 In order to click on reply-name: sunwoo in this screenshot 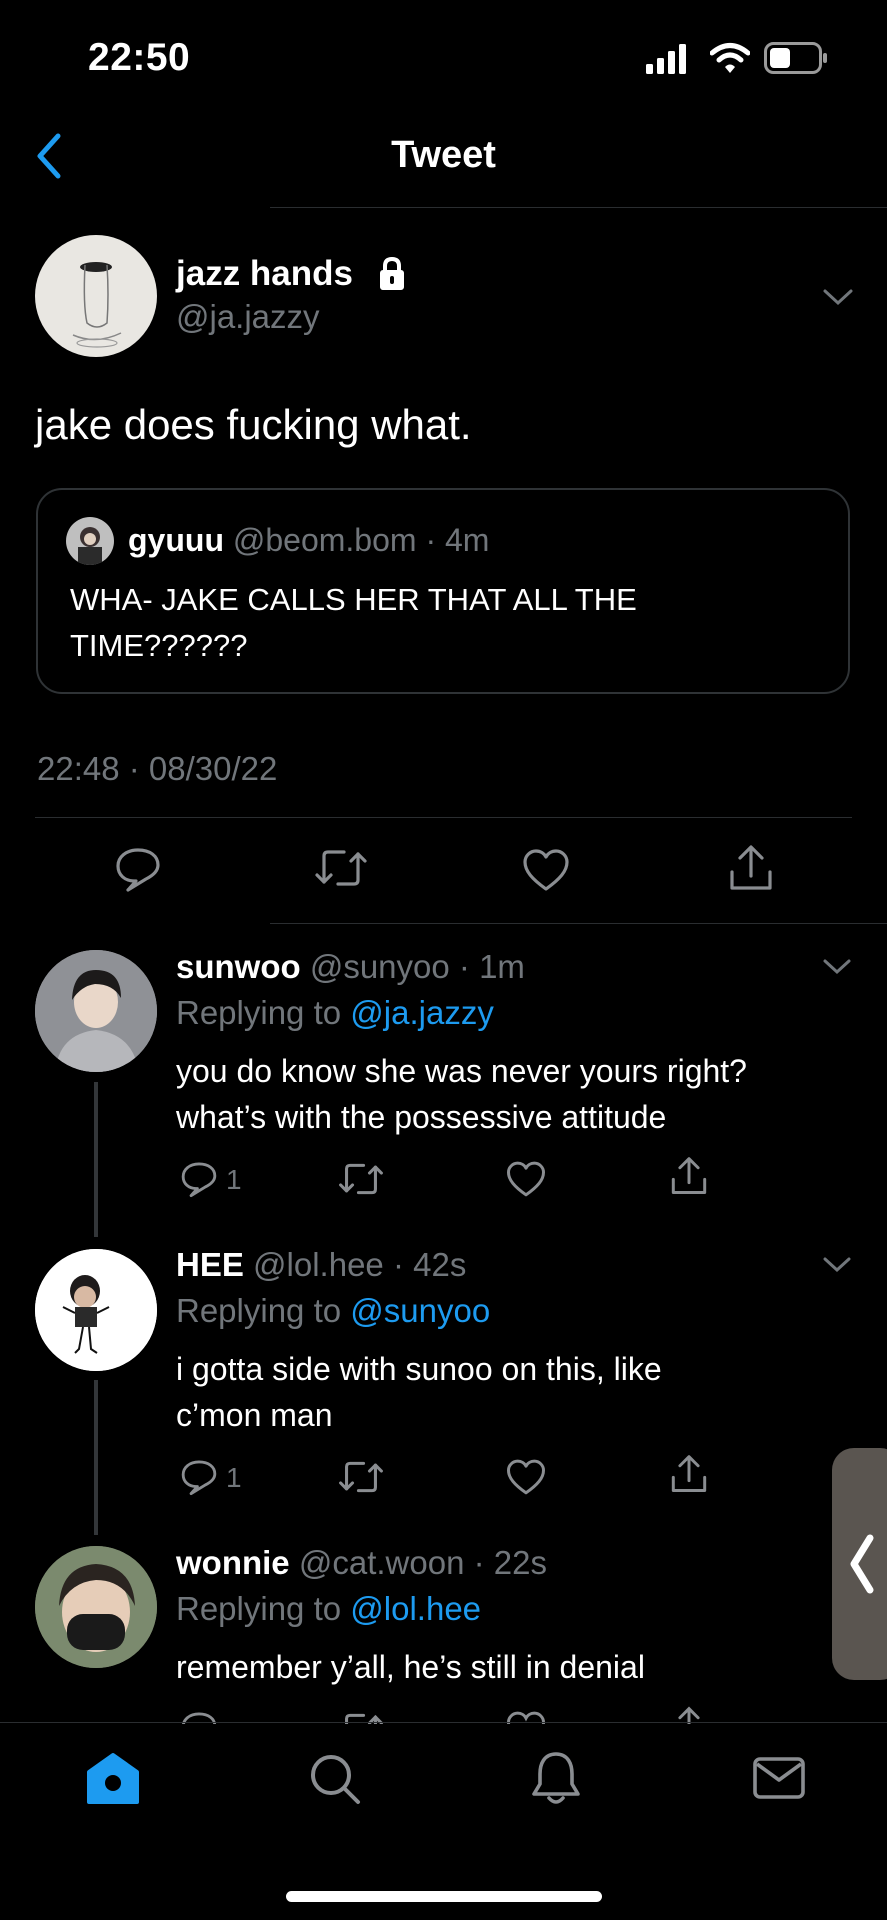, I will do `click(238, 966)`.